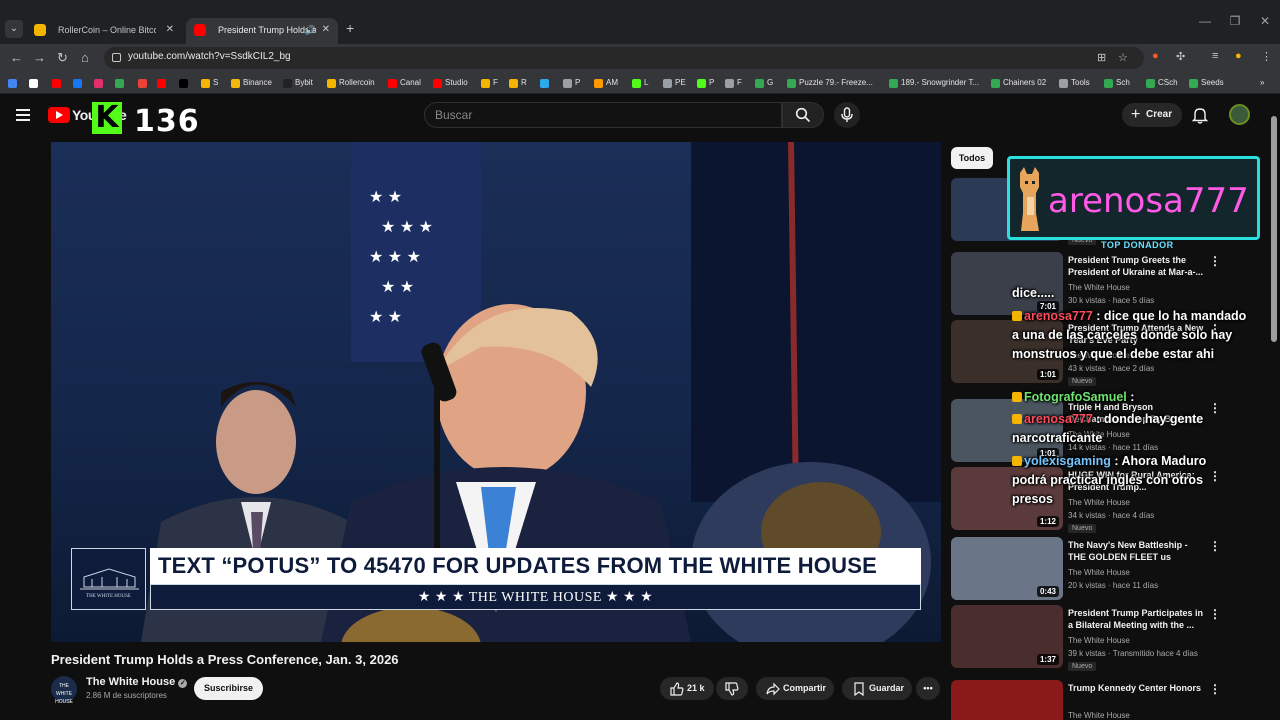 The width and height of the screenshot is (1280, 720). I want to click on extension-icon: ●, so click(1155, 56).